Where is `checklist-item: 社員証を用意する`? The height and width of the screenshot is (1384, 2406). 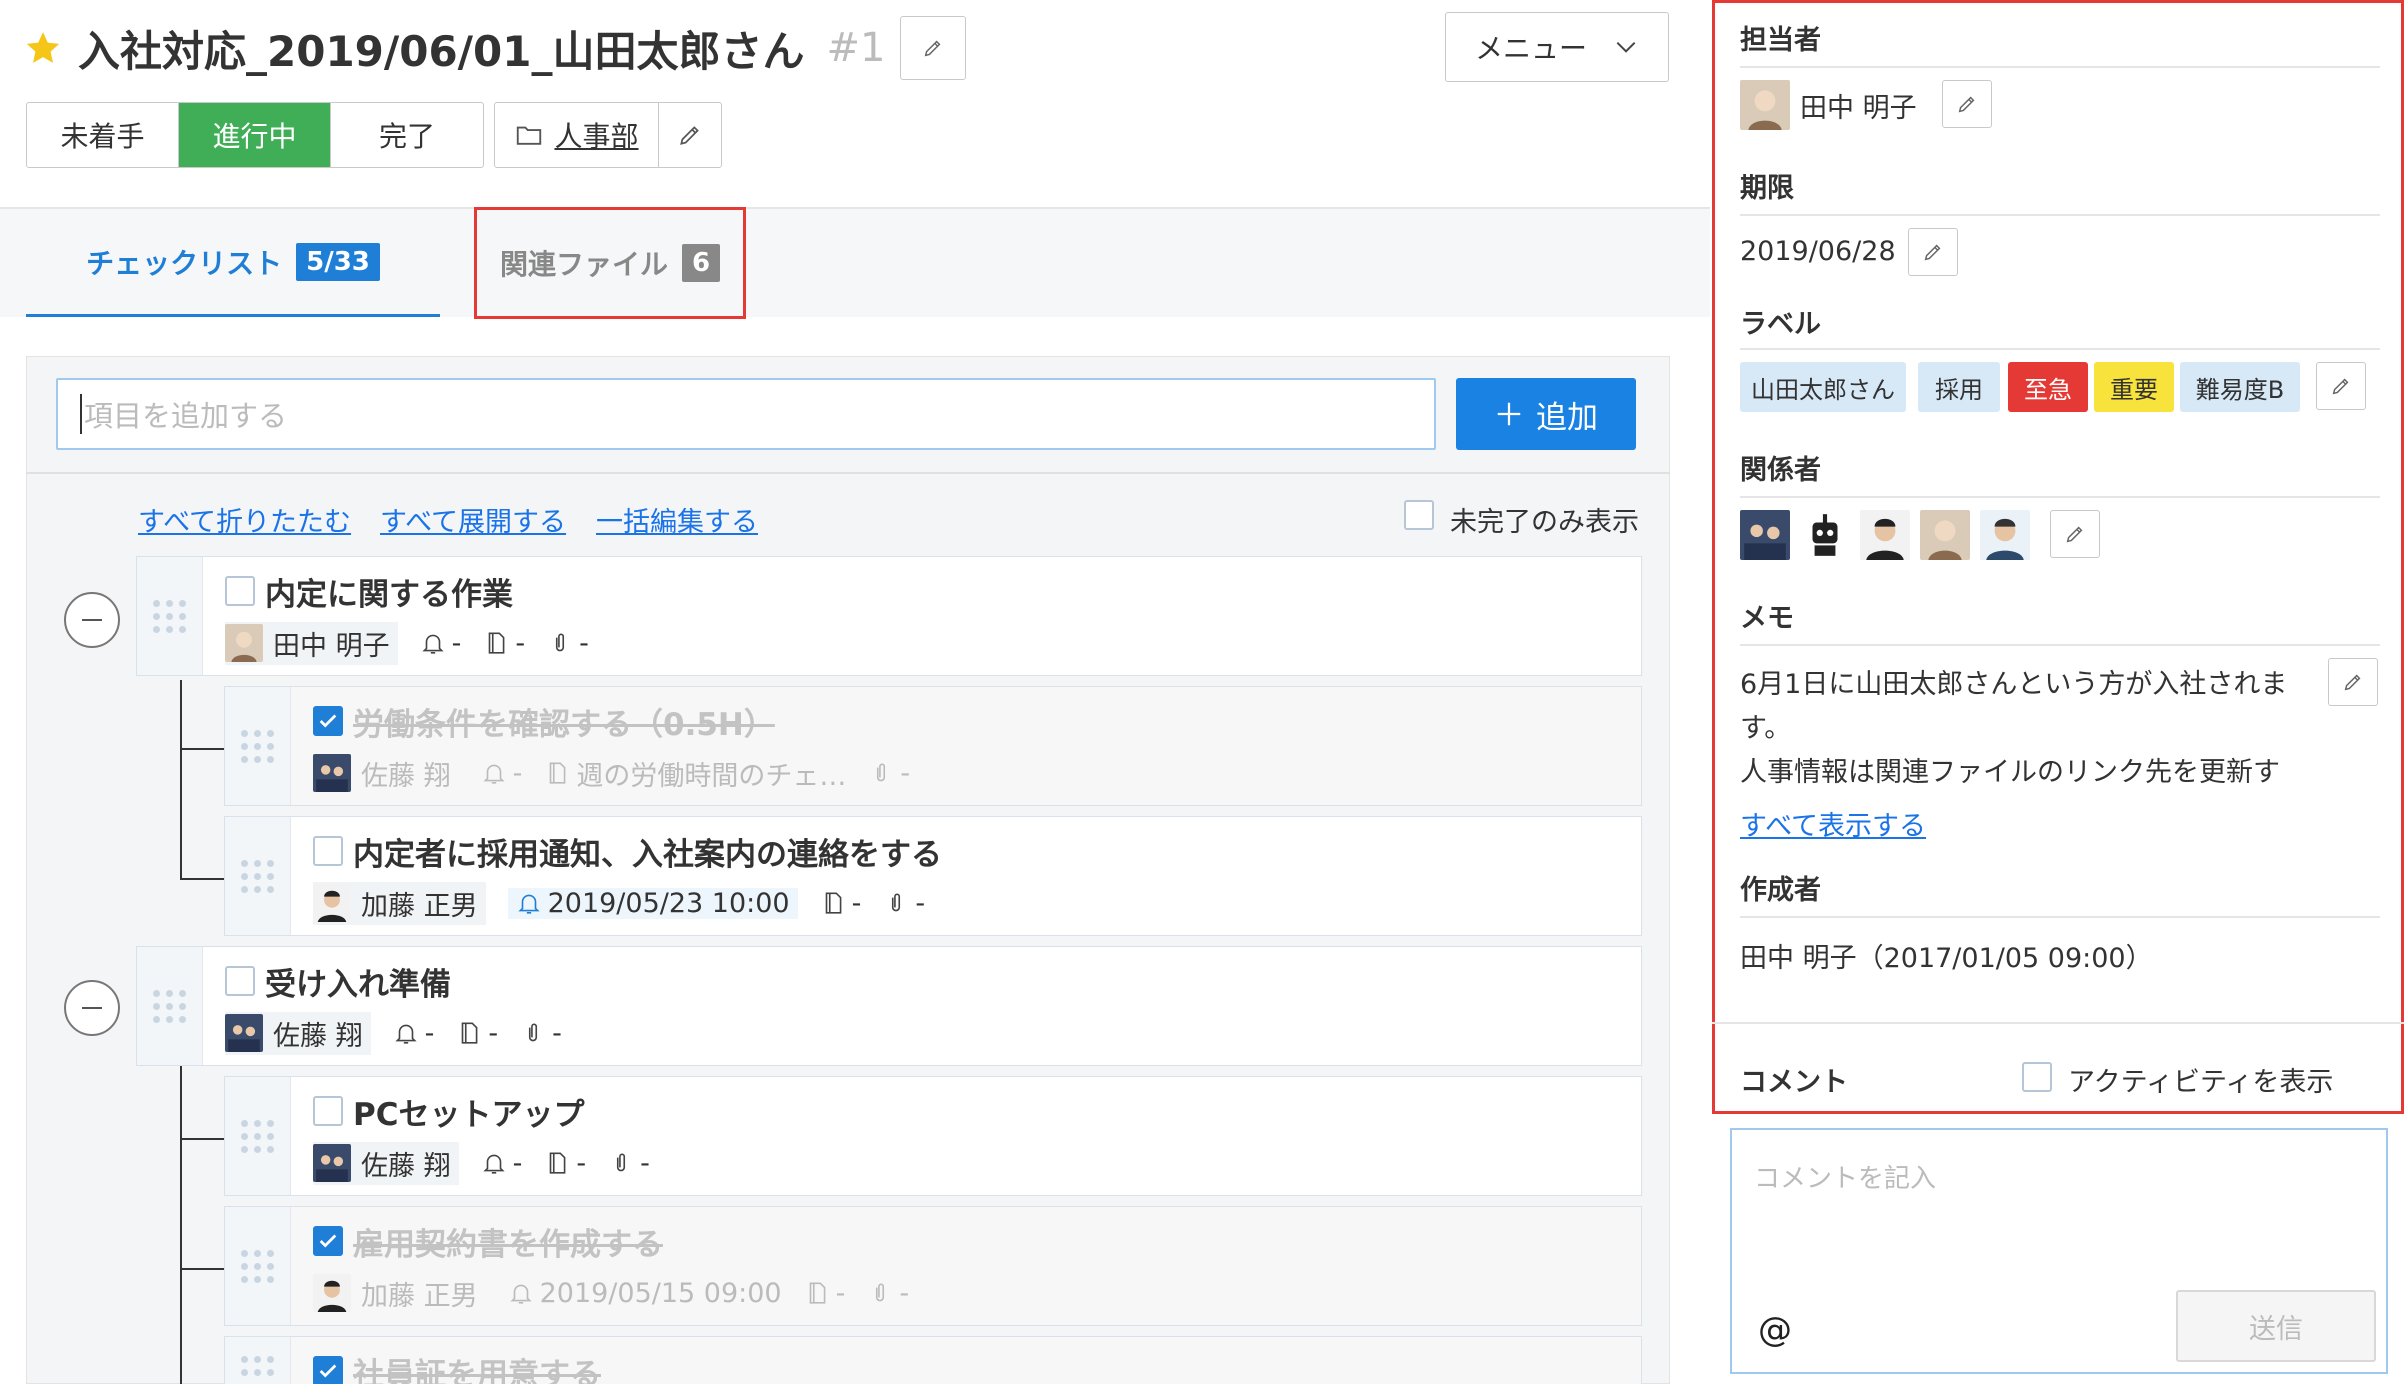
checklist-item: 社員証を用意する is located at coordinates (933, 1360).